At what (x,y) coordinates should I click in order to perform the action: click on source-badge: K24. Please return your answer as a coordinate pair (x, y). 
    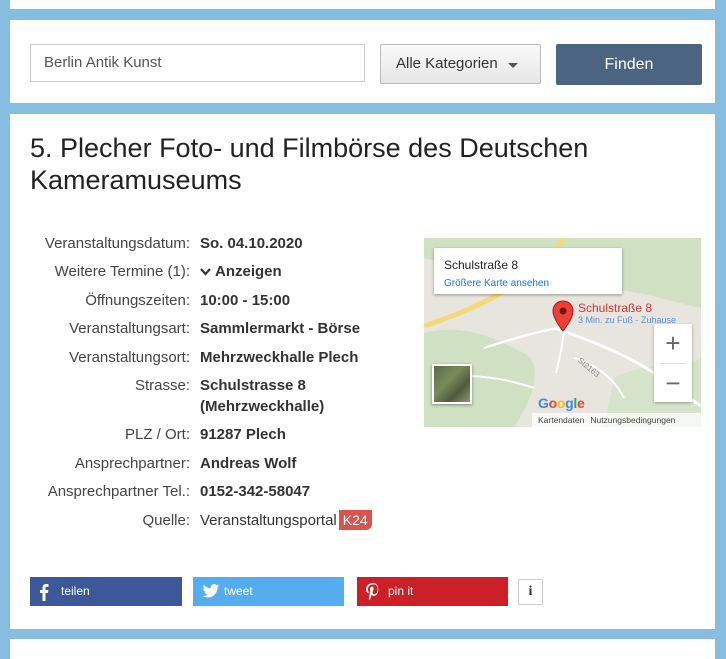
    Looking at the image, I should click on (355, 520).